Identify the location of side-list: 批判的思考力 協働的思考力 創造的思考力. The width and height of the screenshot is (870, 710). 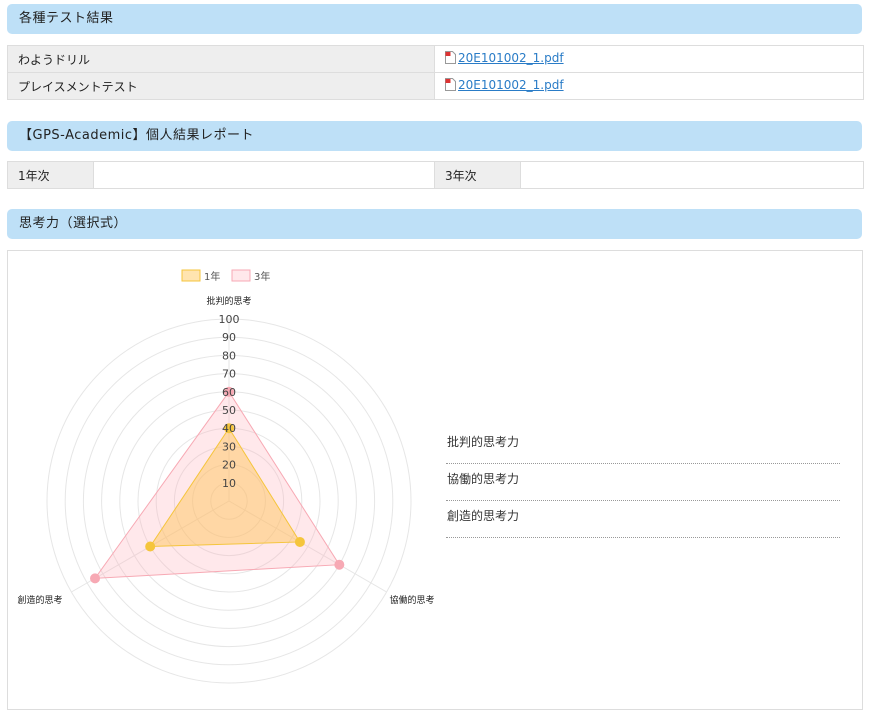
(643, 482).